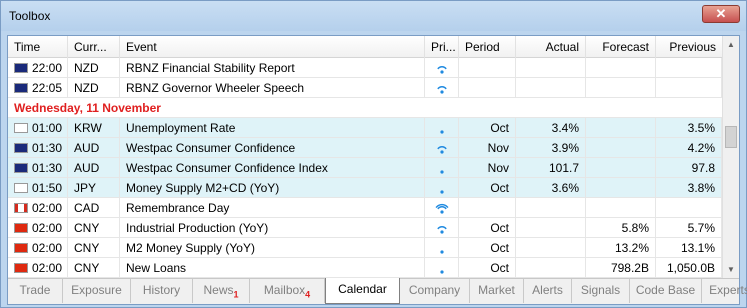 This screenshot has height=308, width=747. I want to click on cell-time: 22:05, so click(38, 88).